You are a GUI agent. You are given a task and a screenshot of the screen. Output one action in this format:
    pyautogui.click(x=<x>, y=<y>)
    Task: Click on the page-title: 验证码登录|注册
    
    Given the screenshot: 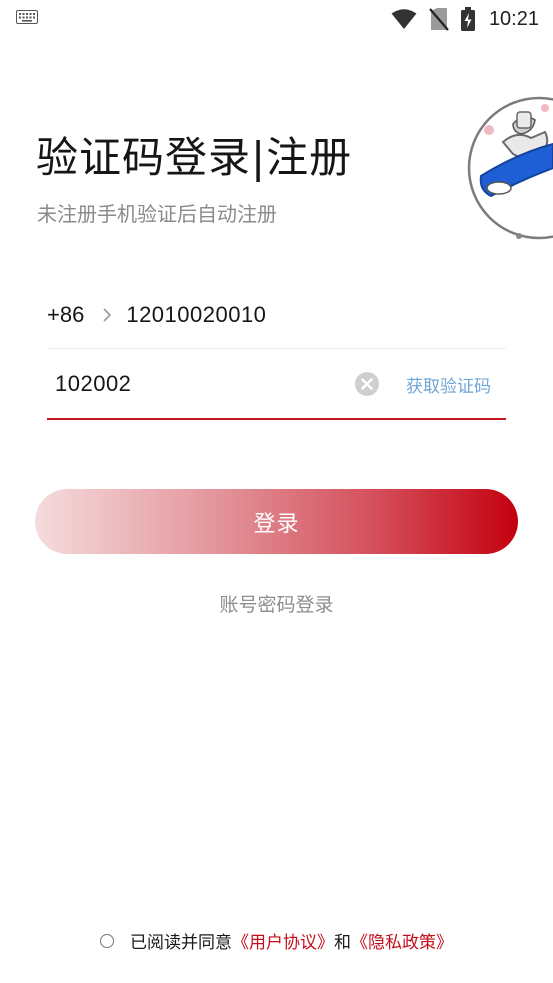 What is the action you would take?
    pyautogui.click(x=194, y=157)
    